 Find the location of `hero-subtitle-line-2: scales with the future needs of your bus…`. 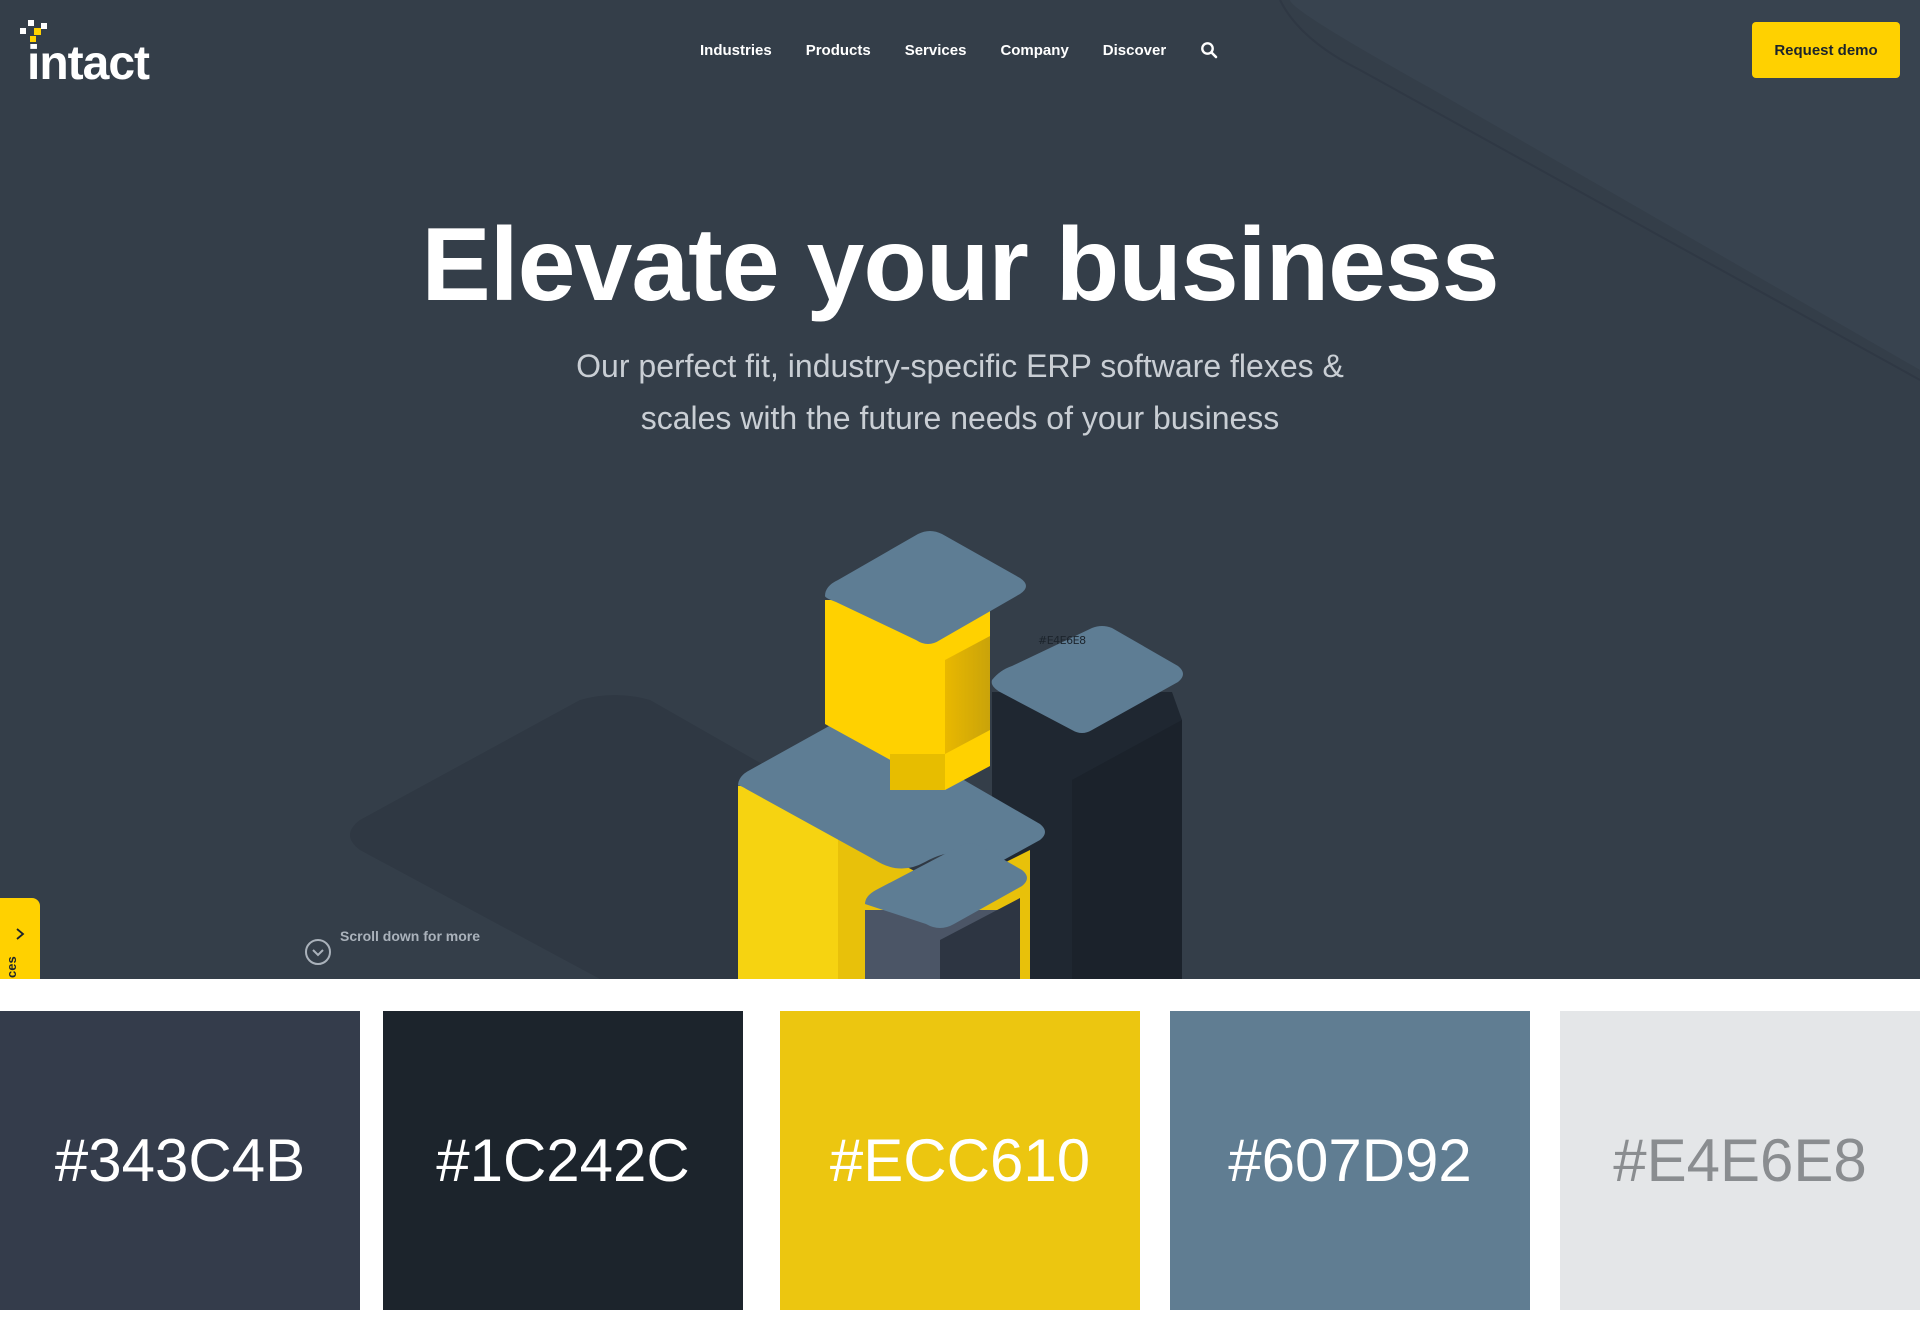

hero-subtitle-line-2: scales with the future needs of your bus… is located at coordinates (960, 418).